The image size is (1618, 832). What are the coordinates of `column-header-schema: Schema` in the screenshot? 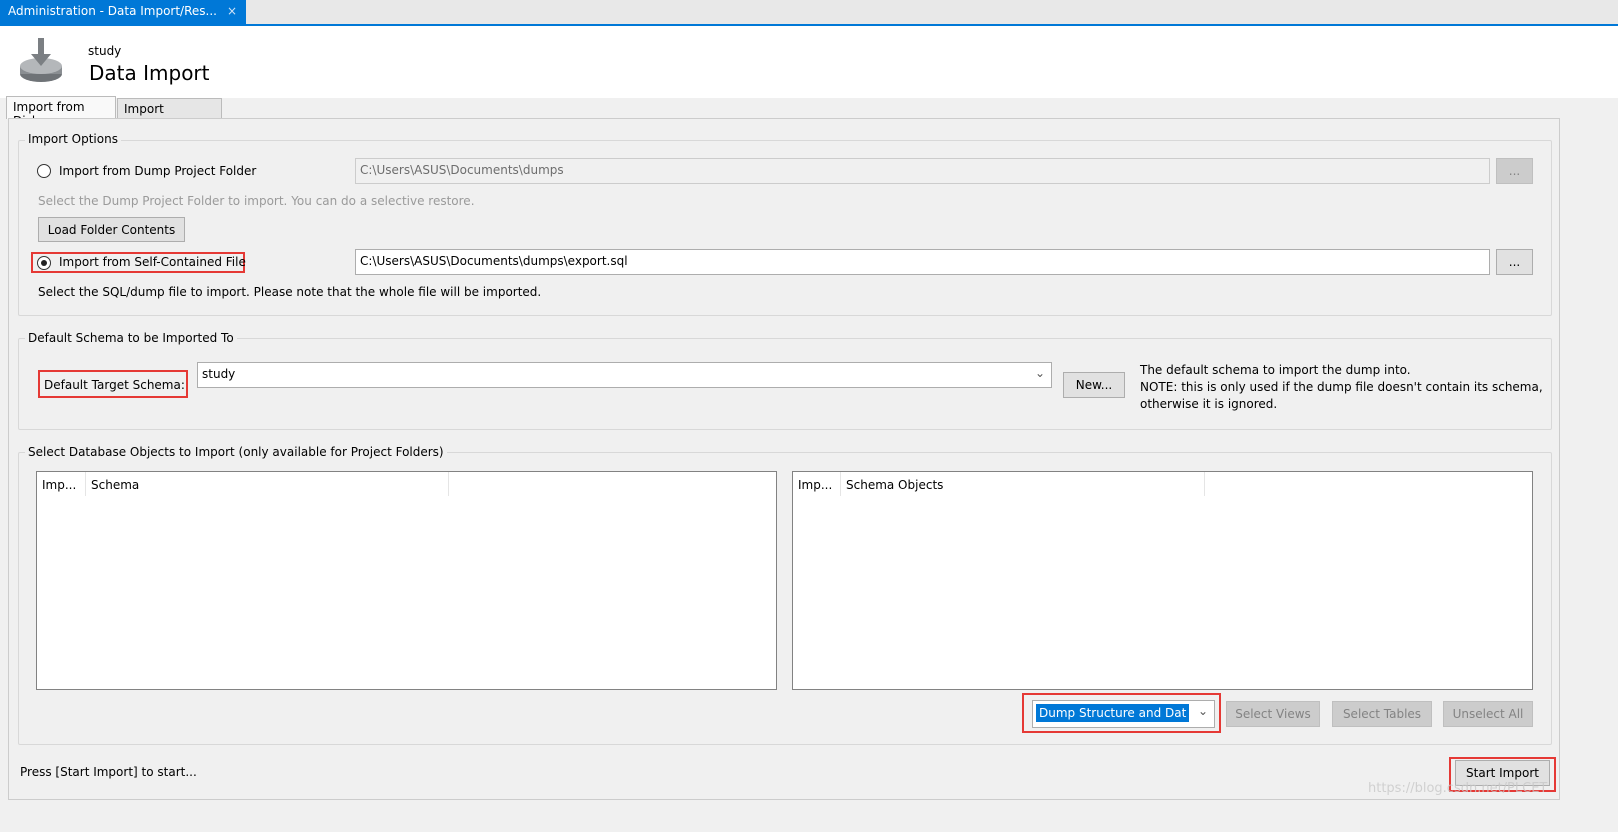 It's located at (267, 484).